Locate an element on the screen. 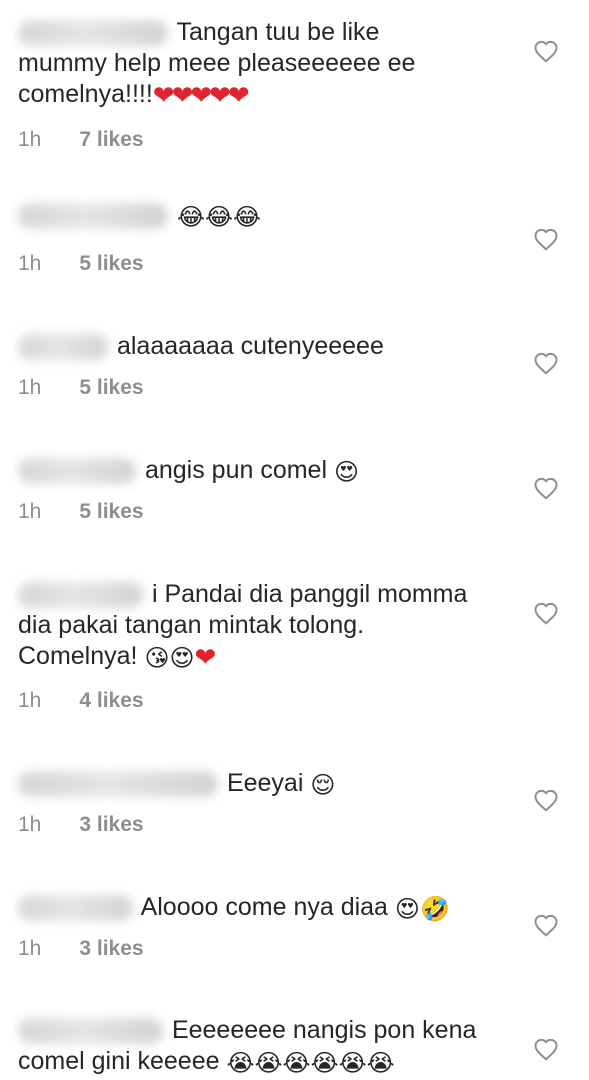 The height and width of the screenshot is (1080, 589). likes-count: 7 likes is located at coordinates (111, 140).